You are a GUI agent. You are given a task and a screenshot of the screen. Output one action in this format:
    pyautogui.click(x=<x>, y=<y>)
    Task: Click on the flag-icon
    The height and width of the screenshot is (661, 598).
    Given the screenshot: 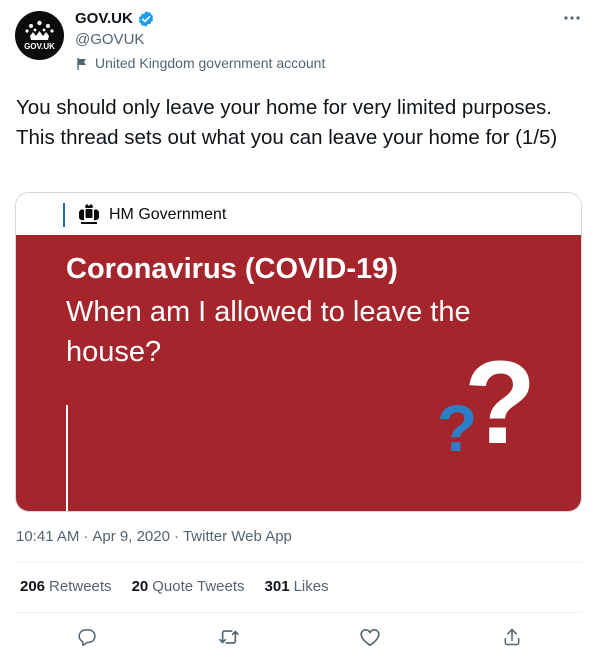 What is the action you would take?
    pyautogui.click(x=82, y=63)
    